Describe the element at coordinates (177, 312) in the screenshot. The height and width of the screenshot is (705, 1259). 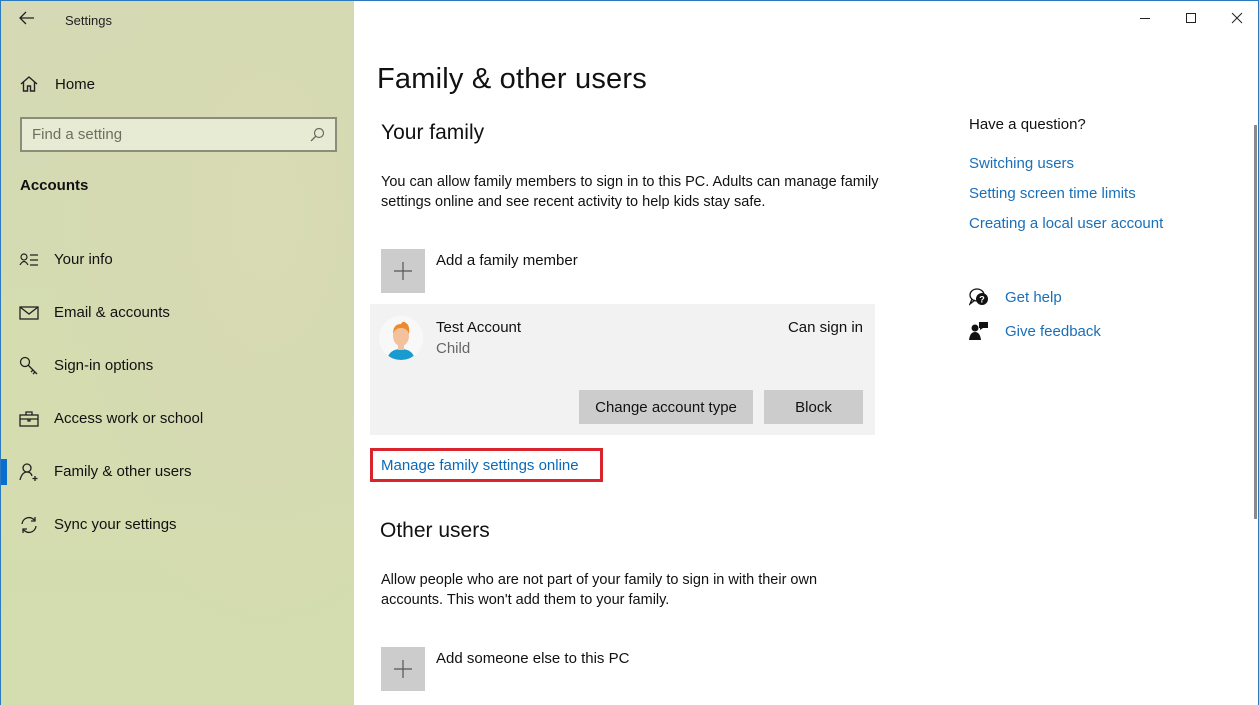
I see `sidebar-item-email-accounts: Email & accounts` at that location.